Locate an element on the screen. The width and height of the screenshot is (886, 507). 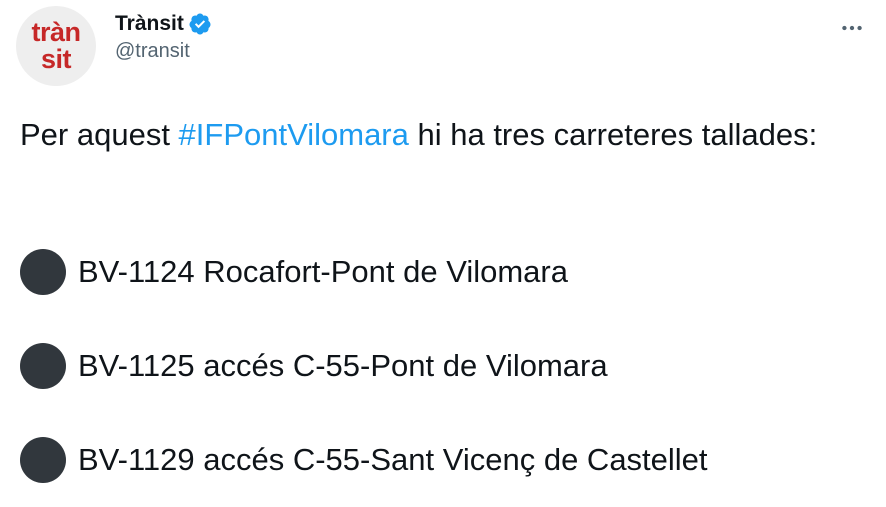
more-horizontal-icon is located at coordinates (852, 30).